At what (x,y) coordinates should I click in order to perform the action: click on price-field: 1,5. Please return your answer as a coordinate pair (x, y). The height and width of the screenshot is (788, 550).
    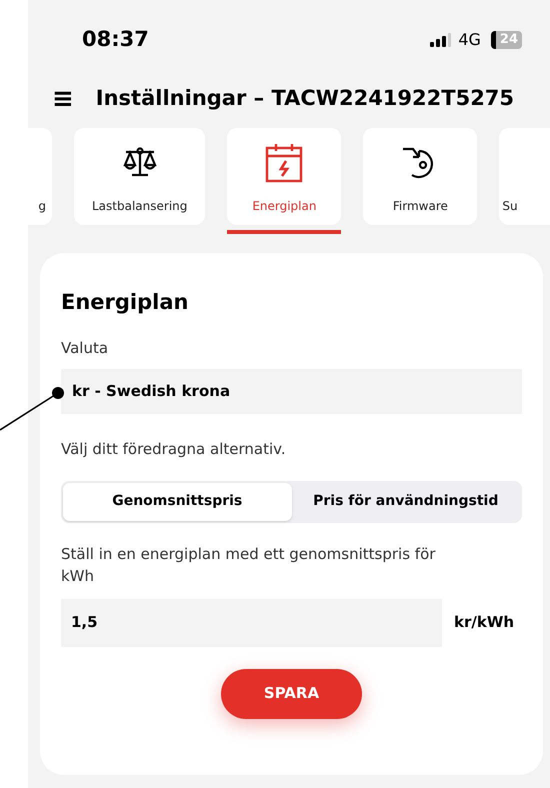
    Looking at the image, I should click on (251, 622).